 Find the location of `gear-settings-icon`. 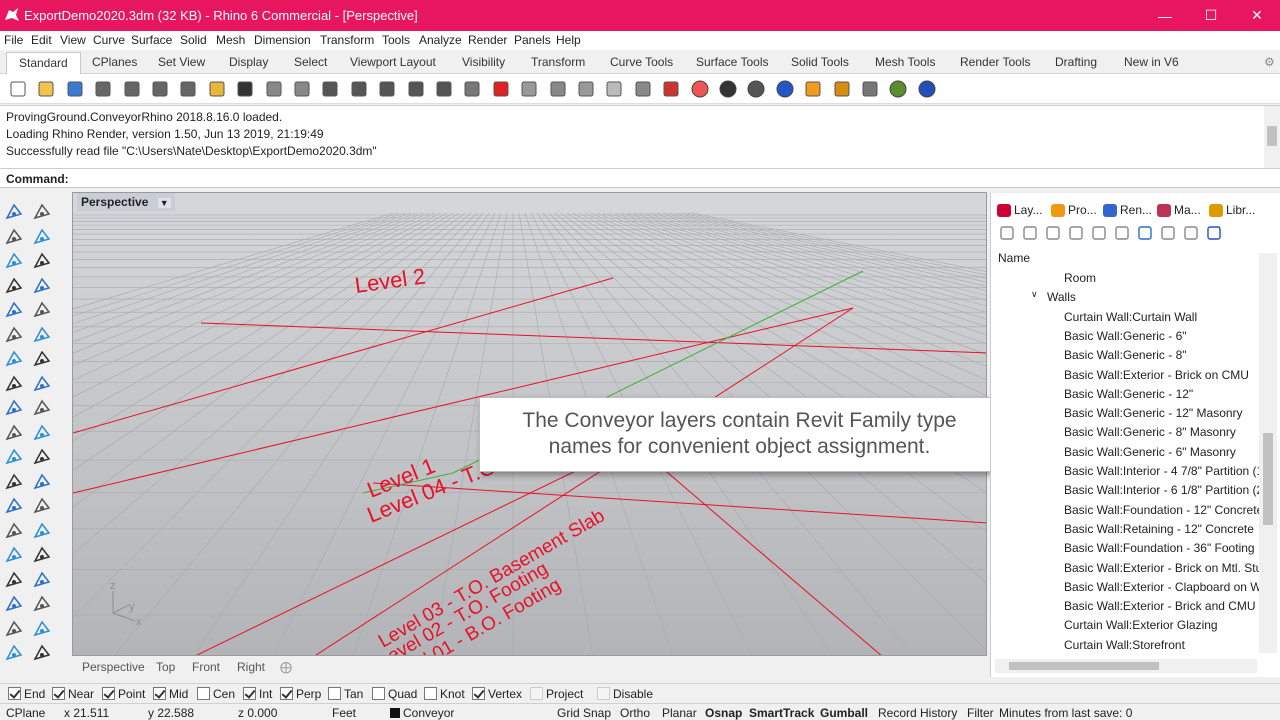

gear-settings-icon is located at coordinates (842, 89).